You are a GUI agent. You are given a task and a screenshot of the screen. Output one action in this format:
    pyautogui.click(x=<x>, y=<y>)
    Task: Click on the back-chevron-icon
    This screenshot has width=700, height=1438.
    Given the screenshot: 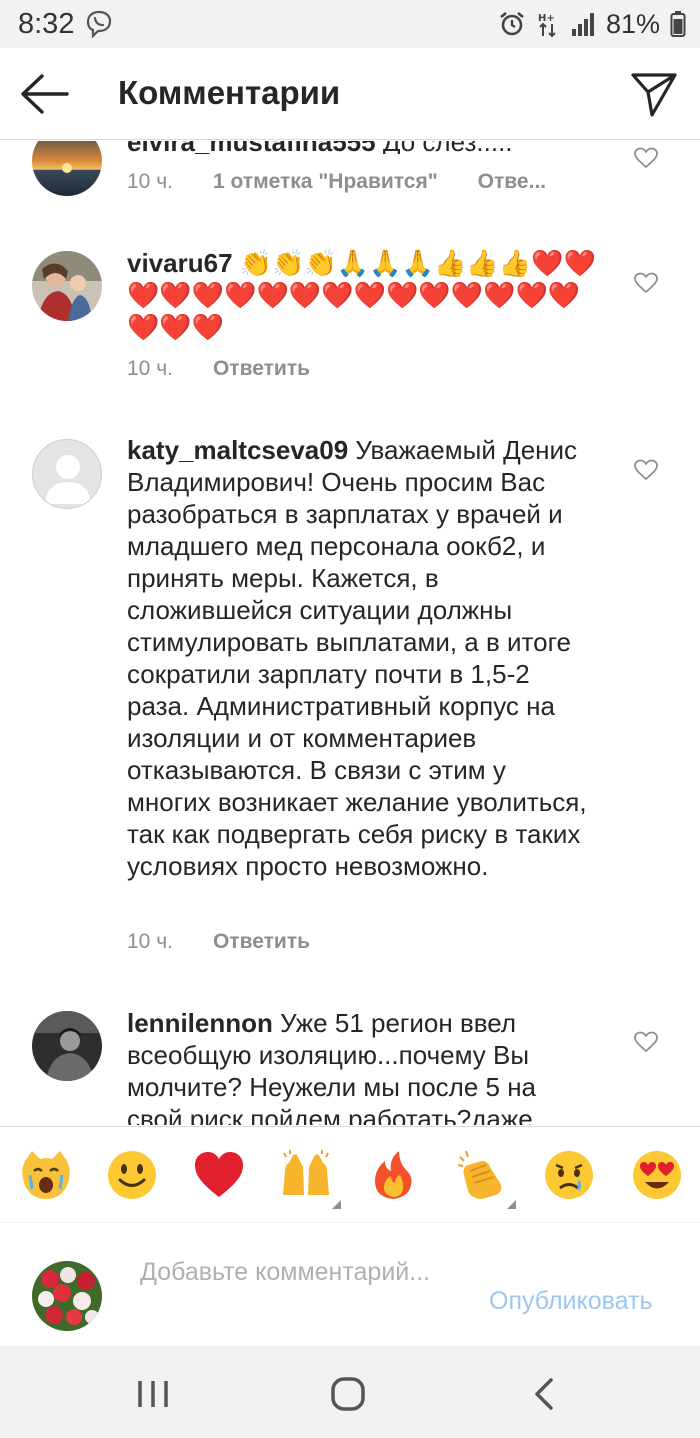 What is the action you would take?
    pyautogui.click(x=544, y=1394)
    